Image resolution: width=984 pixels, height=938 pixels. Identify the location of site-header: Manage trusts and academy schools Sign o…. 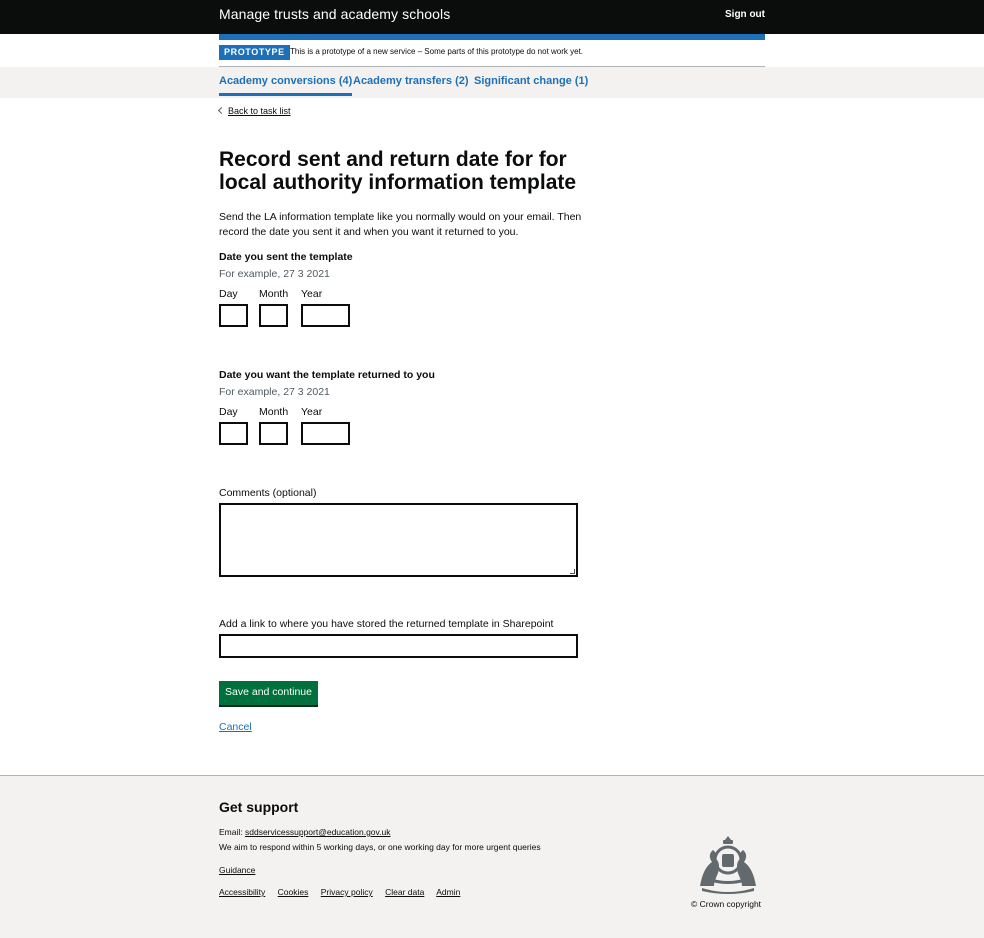
(492, 17).